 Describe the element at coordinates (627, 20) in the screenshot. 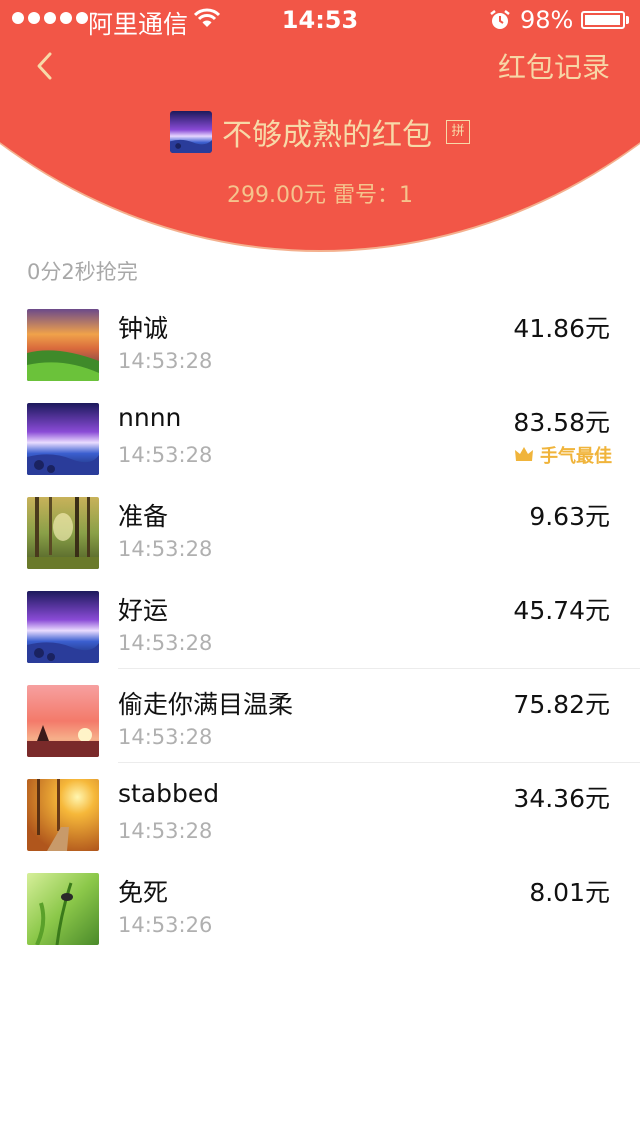

I see `battery-tip` at that location.